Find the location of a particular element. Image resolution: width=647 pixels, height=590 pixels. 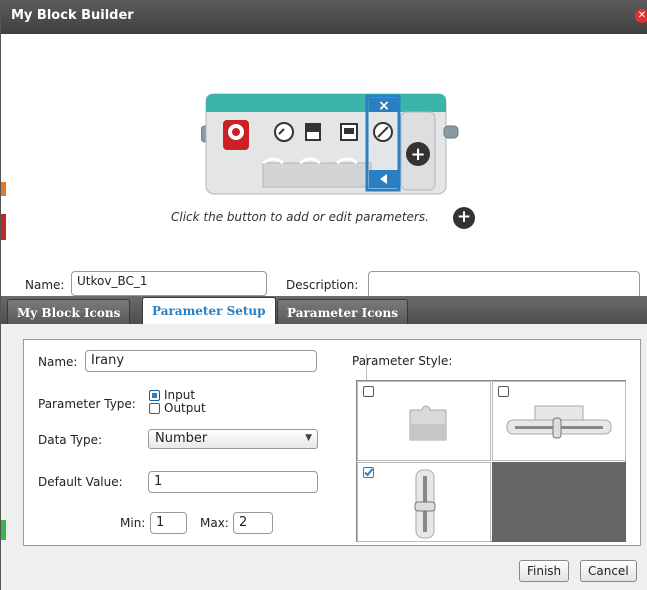

edge-accent-red is located at coordinates (3, 227).